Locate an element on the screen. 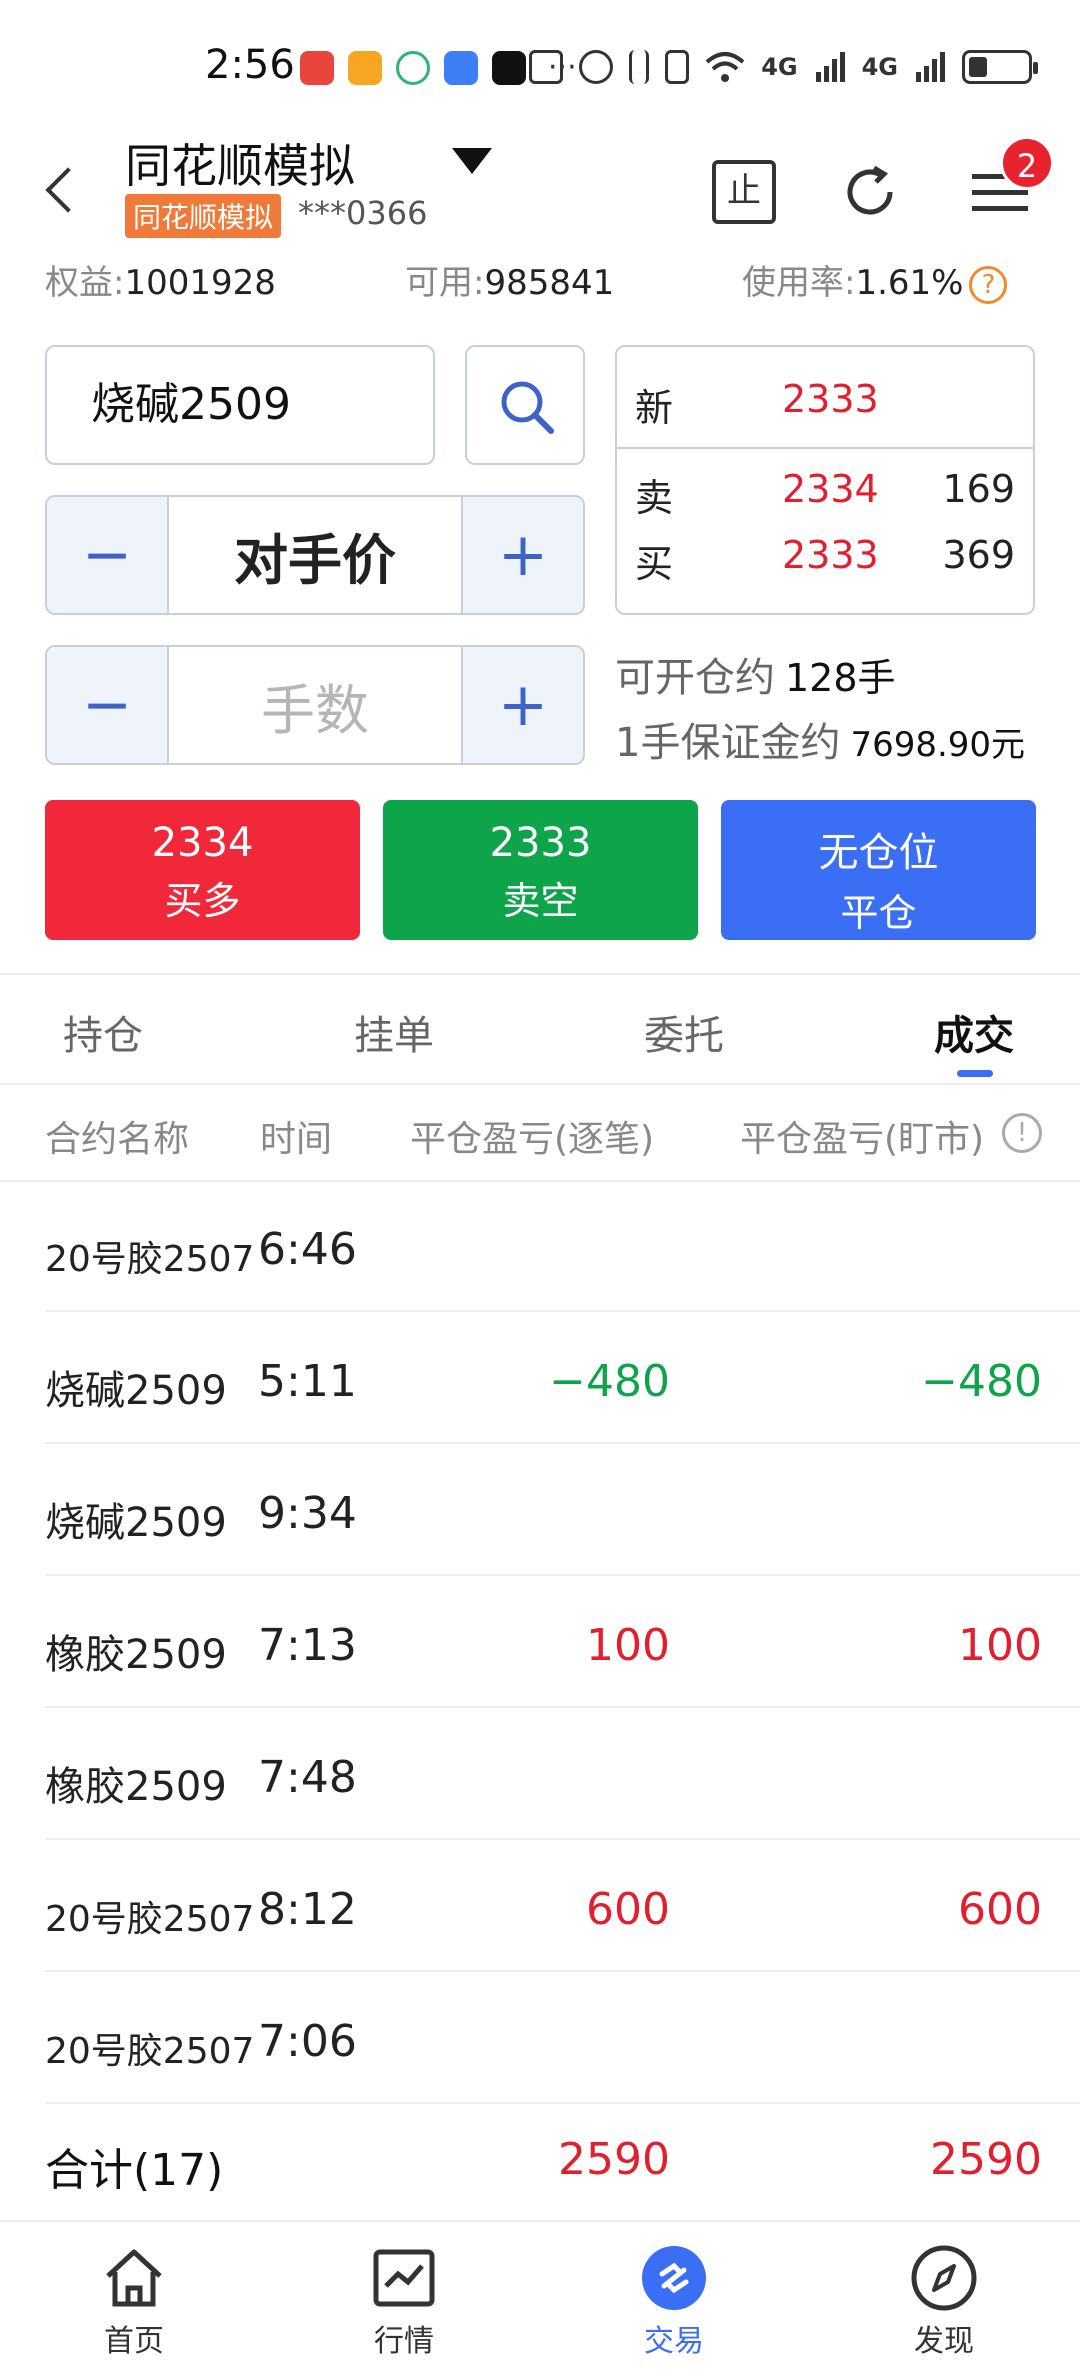 This screenshot has height=2376, width=1080. total-label: 合计(17) is located at coordinates (134, 2170).